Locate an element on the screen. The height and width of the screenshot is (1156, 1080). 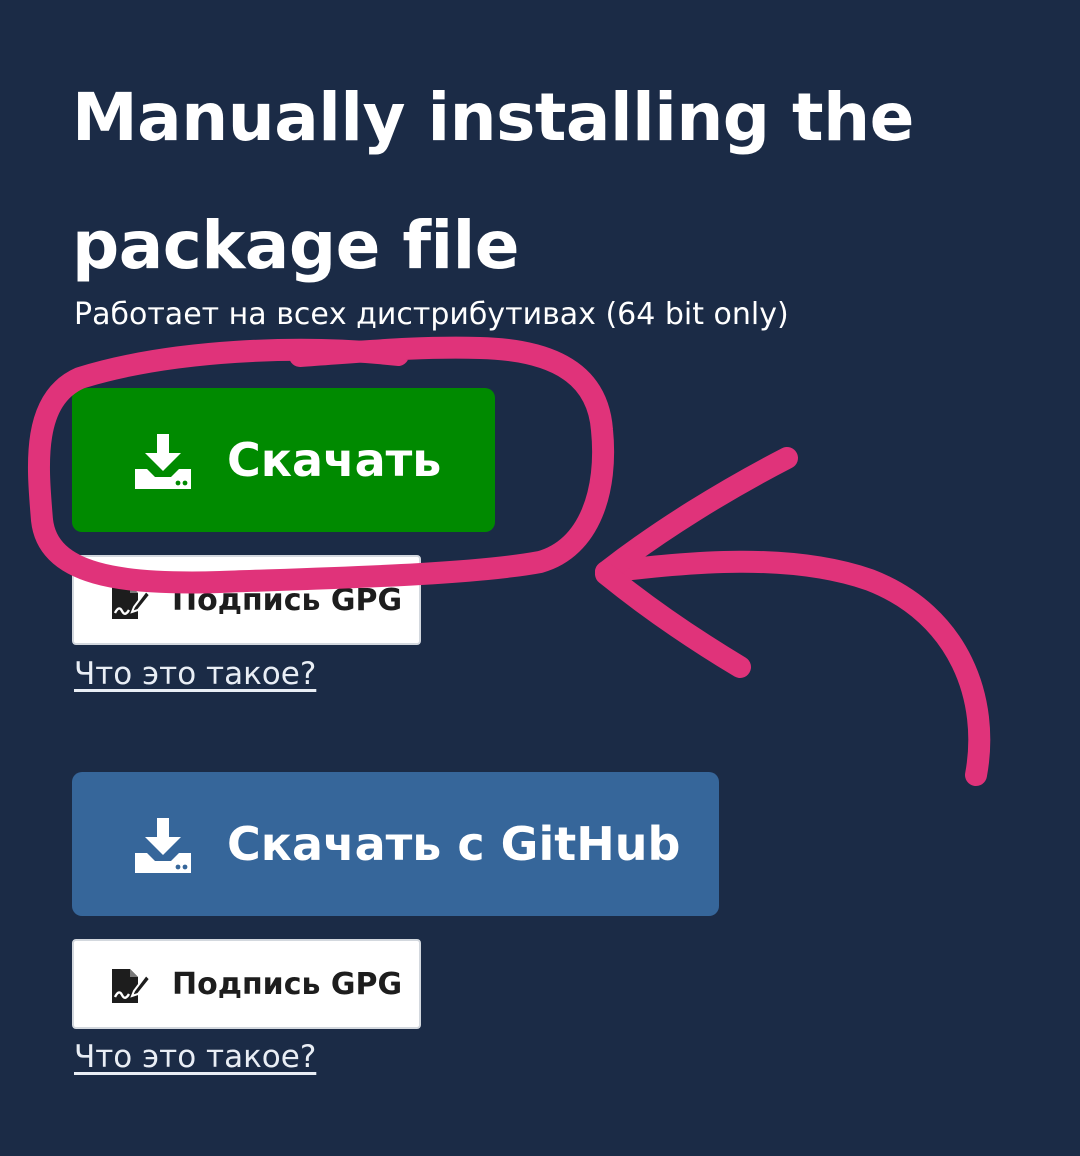
page-title: Manually installing the package file is located at coordinates (493, 181).